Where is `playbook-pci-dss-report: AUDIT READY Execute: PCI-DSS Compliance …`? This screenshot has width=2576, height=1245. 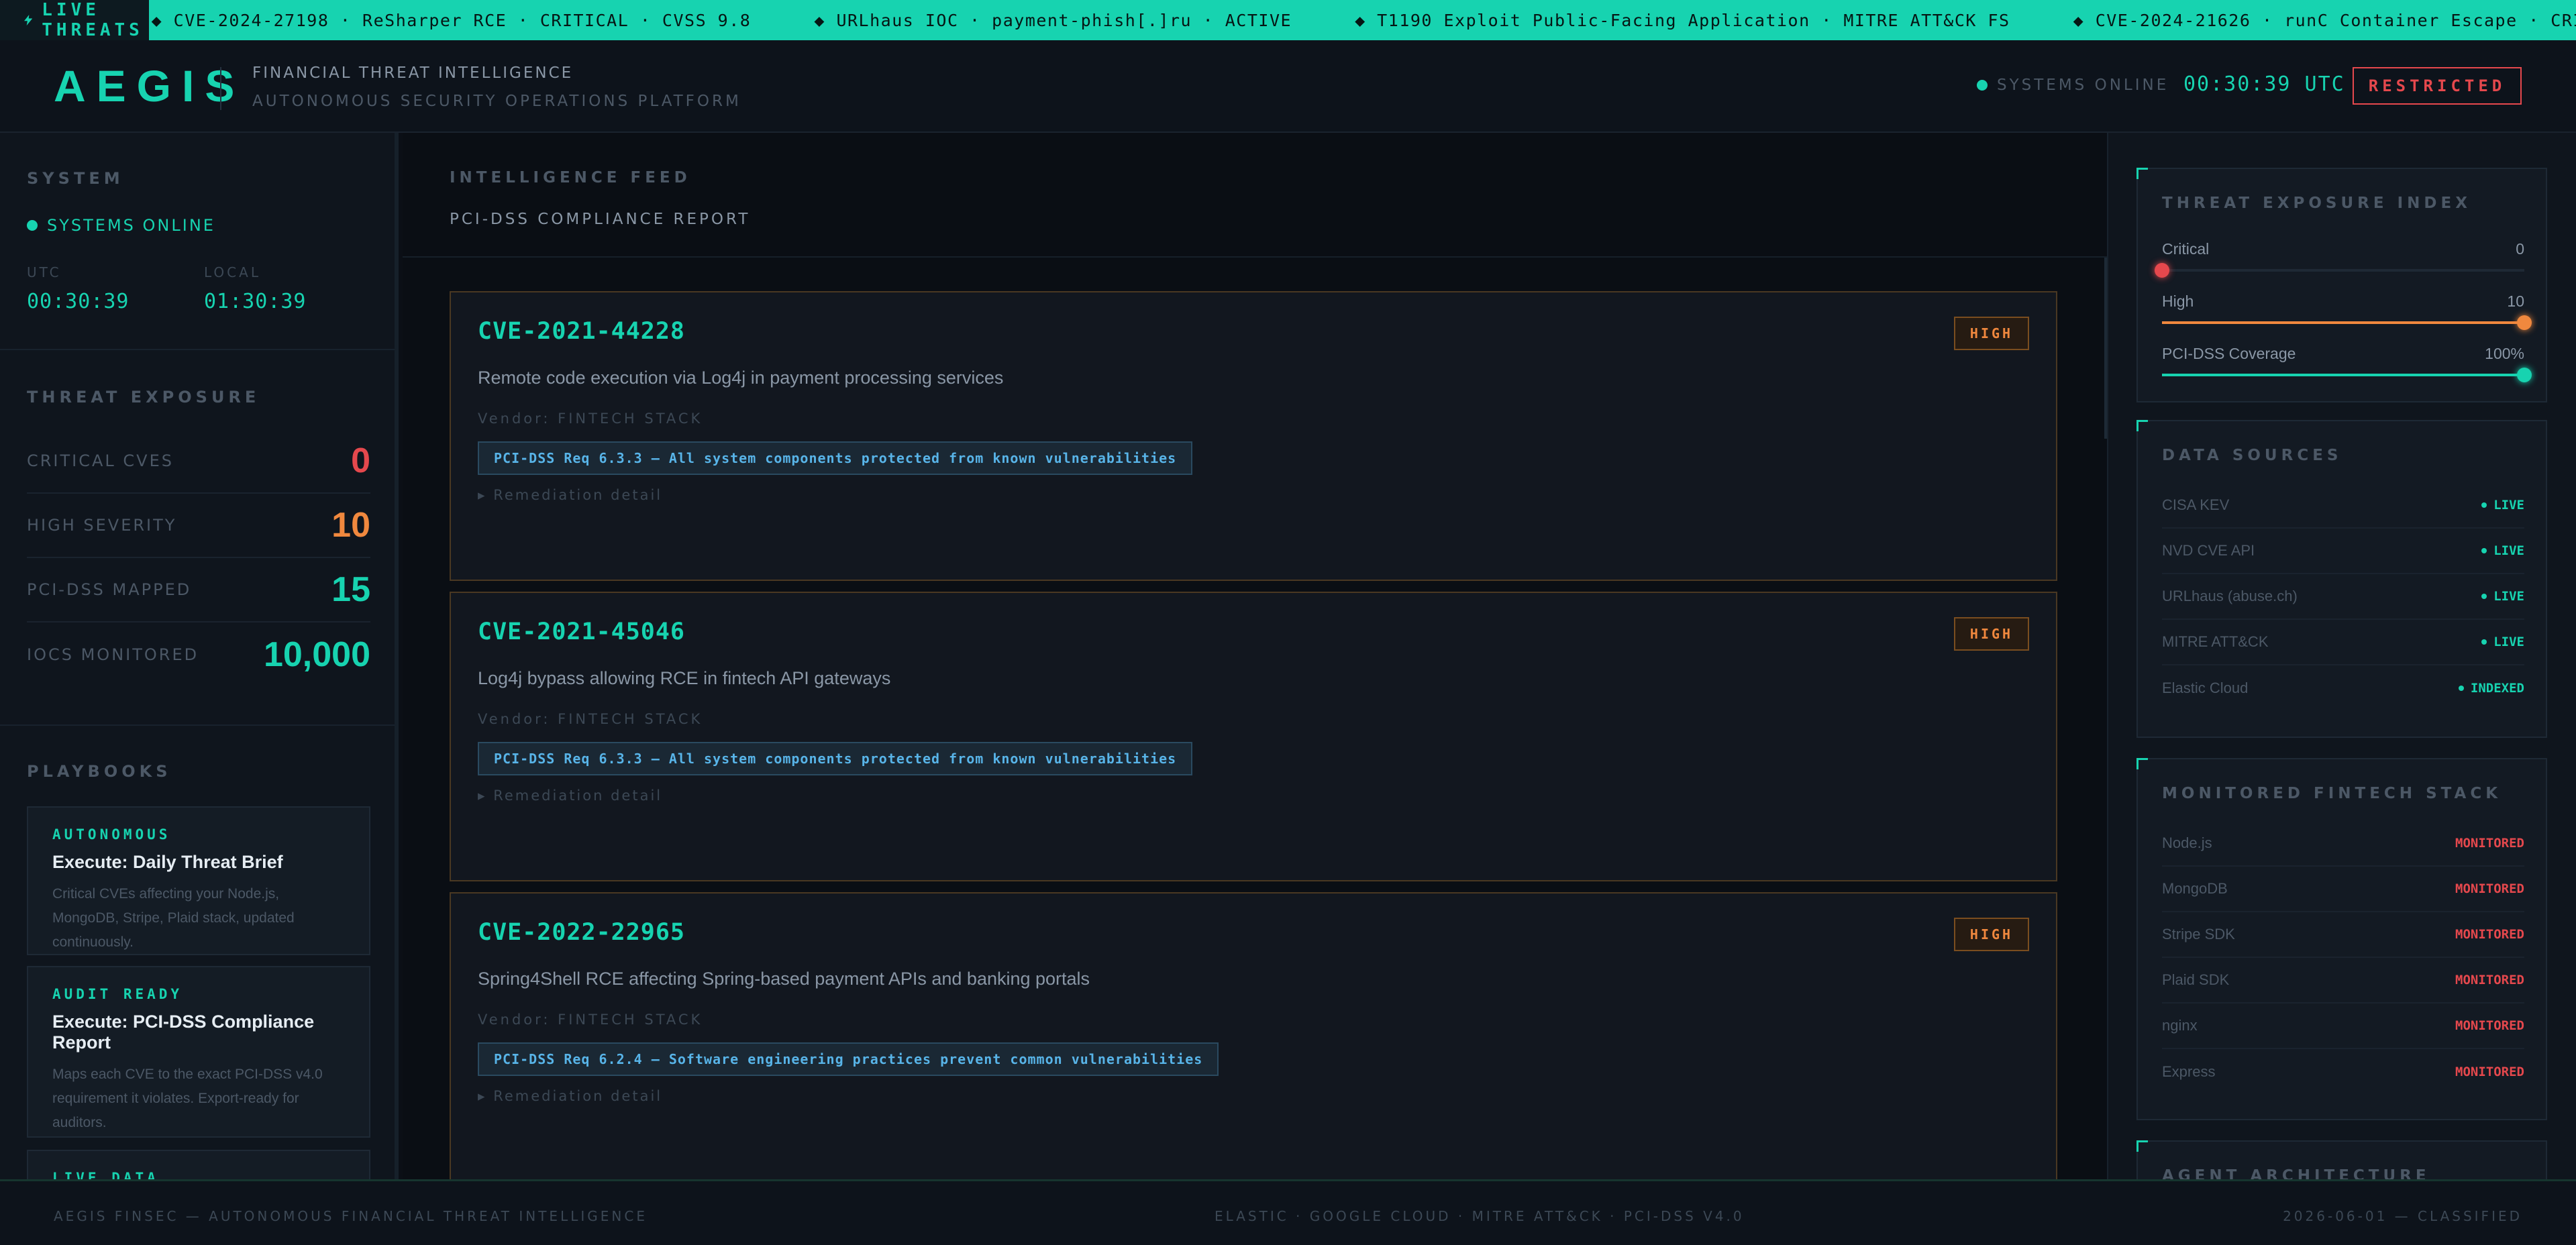 playbook-pci-dss-report: AUDIT READY Execute: PCI-DSS Compliance … is located at coordinates (198, 1052).